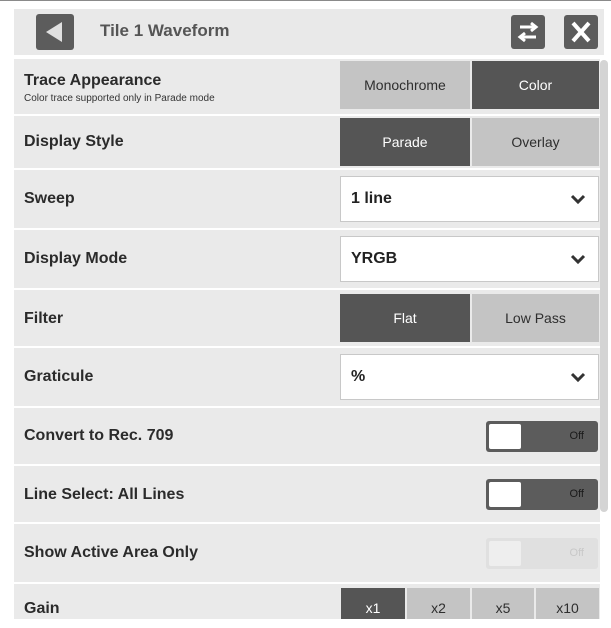 This screenshot has width=611, height=628. Describe the element at coordinates (371, 198) in the screenshot. I see `sweep-value: 1 line` at that location.